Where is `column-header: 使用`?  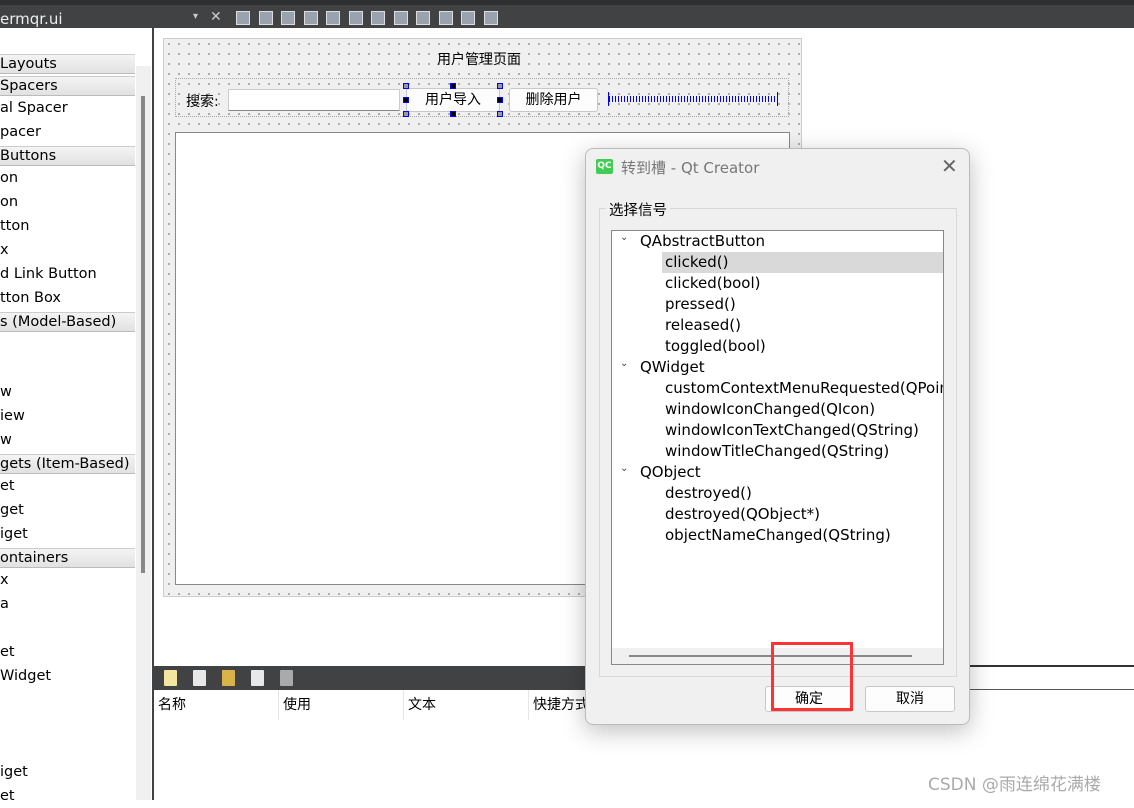 column-header: 使用 is located at coordinates (341, 705).